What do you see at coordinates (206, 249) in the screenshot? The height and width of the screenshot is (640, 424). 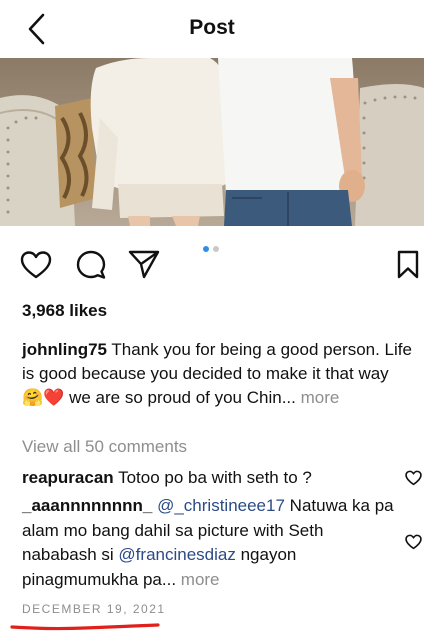 I see `carousel-dot-active` at bounding box center [206, 249].